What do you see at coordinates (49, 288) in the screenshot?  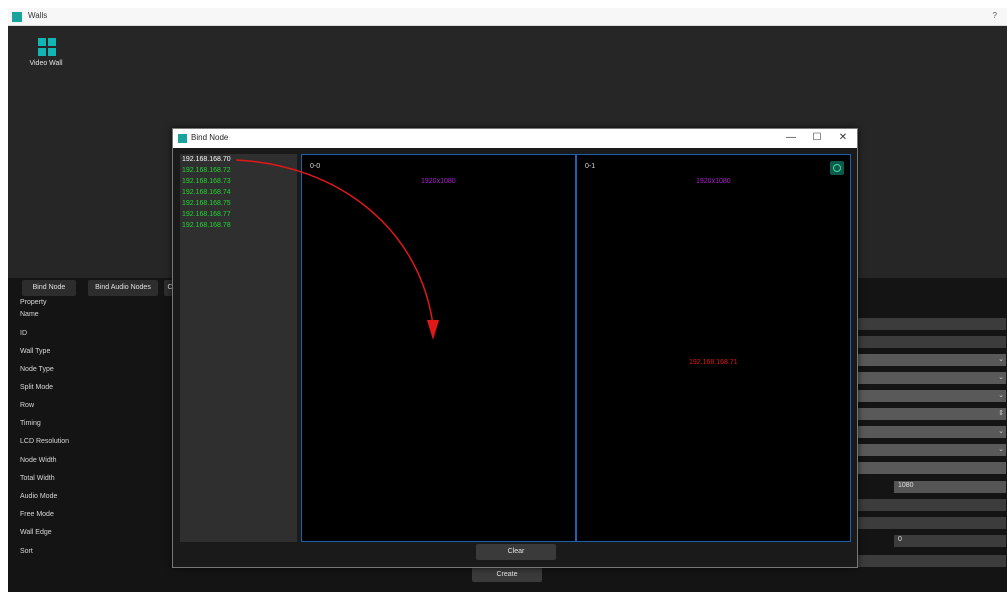 I see `bind-node-button: Bind Node` at bounding box center [49, 288].